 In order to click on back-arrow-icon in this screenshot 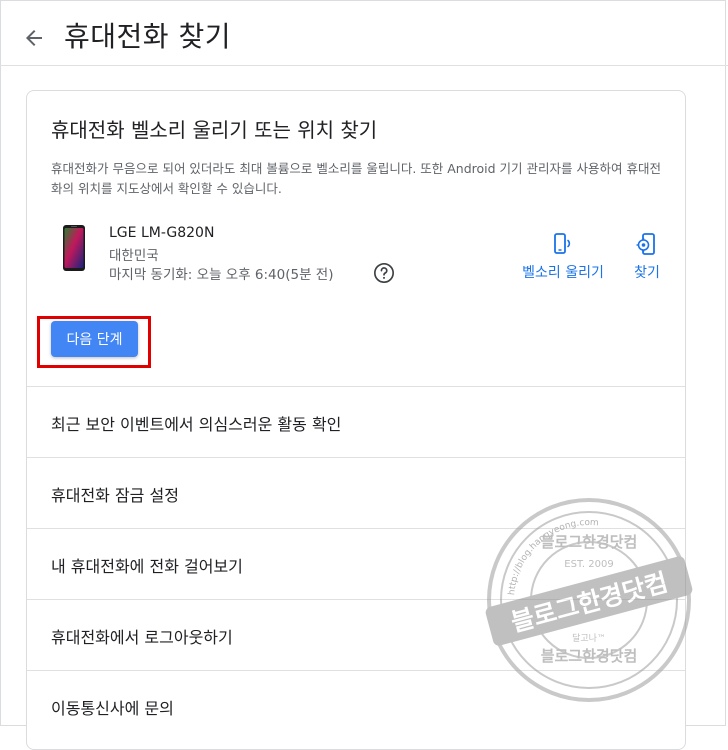, I will do `click(34, 38)`.